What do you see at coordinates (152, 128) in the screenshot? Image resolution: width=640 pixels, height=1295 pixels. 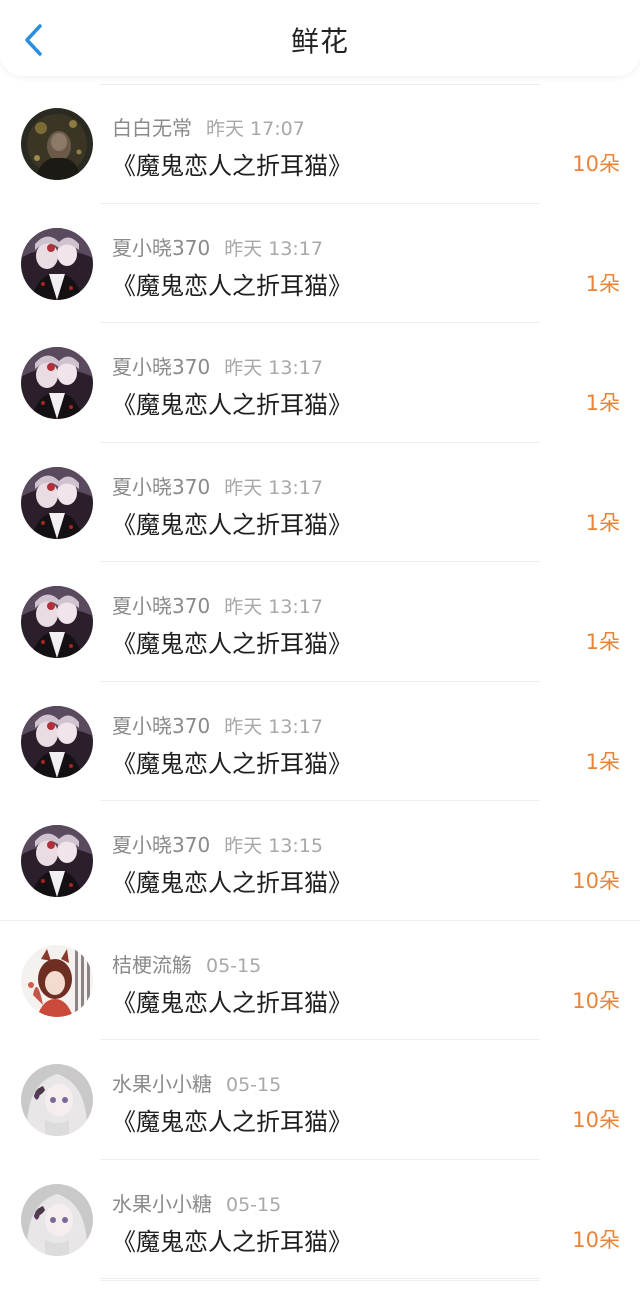 I see `user-name: 白白无常` at bounding box center [152, 128].